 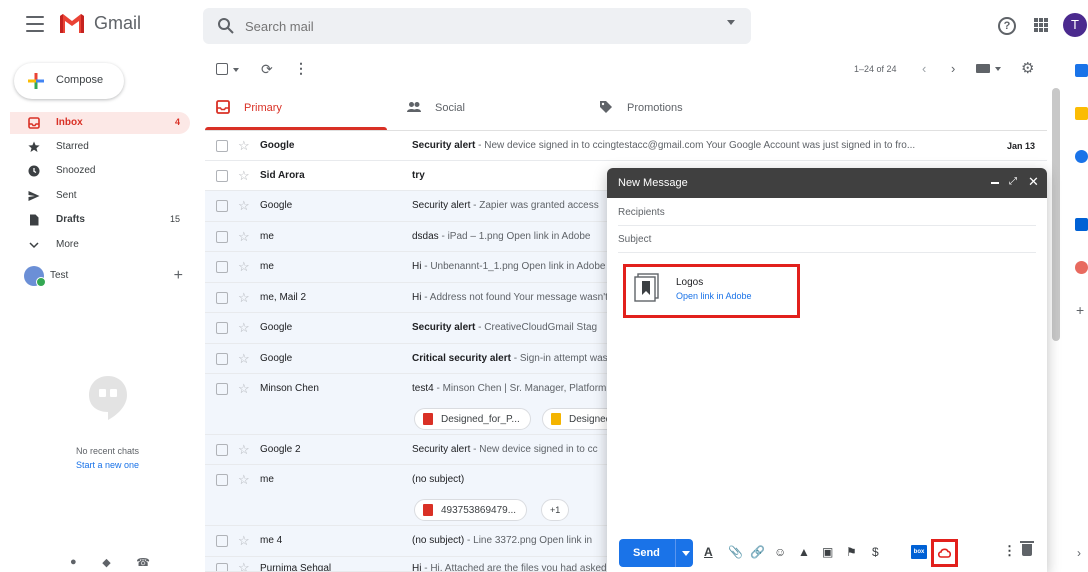 I want to click on adobe-cloud-button, so click(x=944, y=553).